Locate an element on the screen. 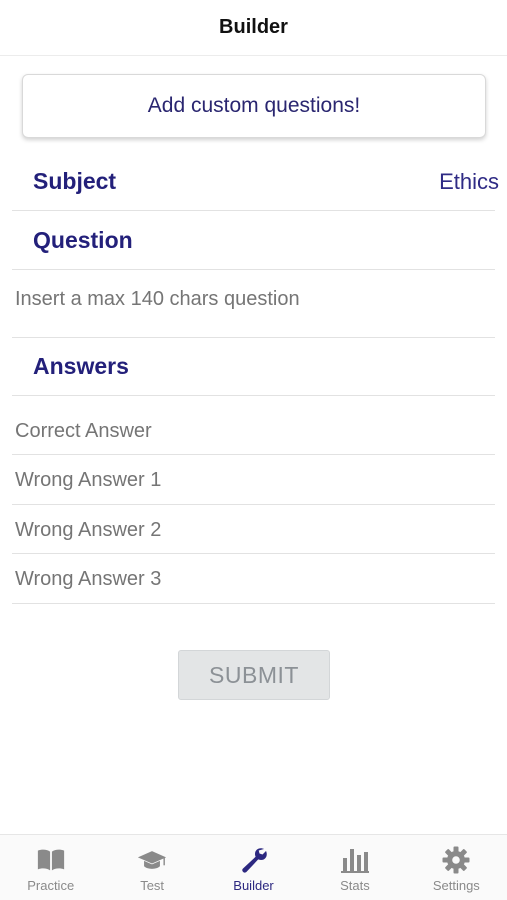  tab-test: Test is located at coordinates (151, 867).